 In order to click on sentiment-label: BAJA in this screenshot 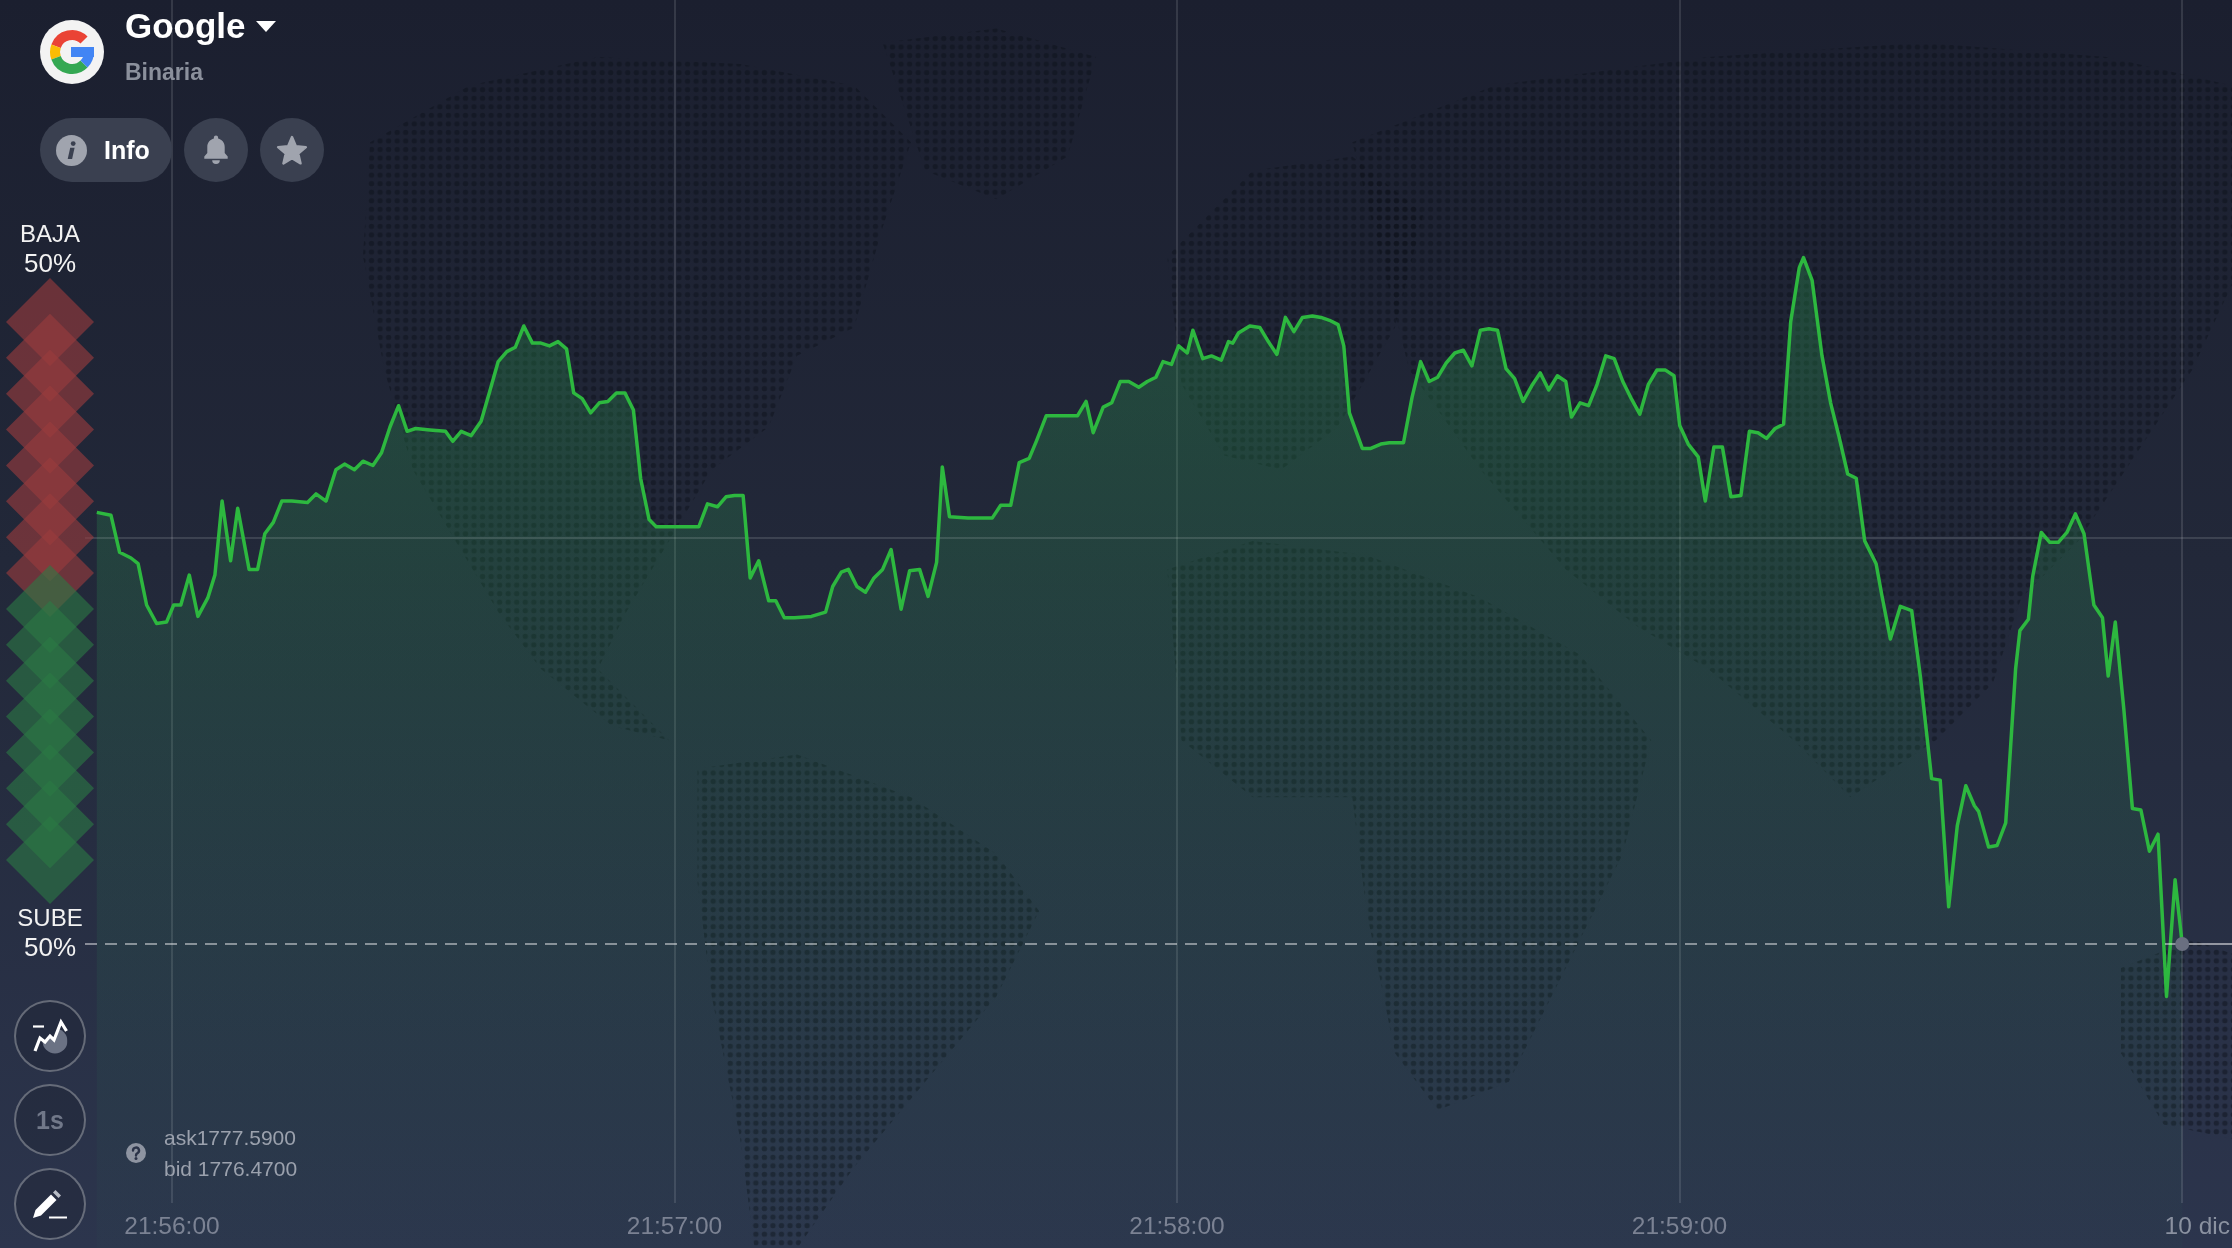, I will do `click(50, 234)`.